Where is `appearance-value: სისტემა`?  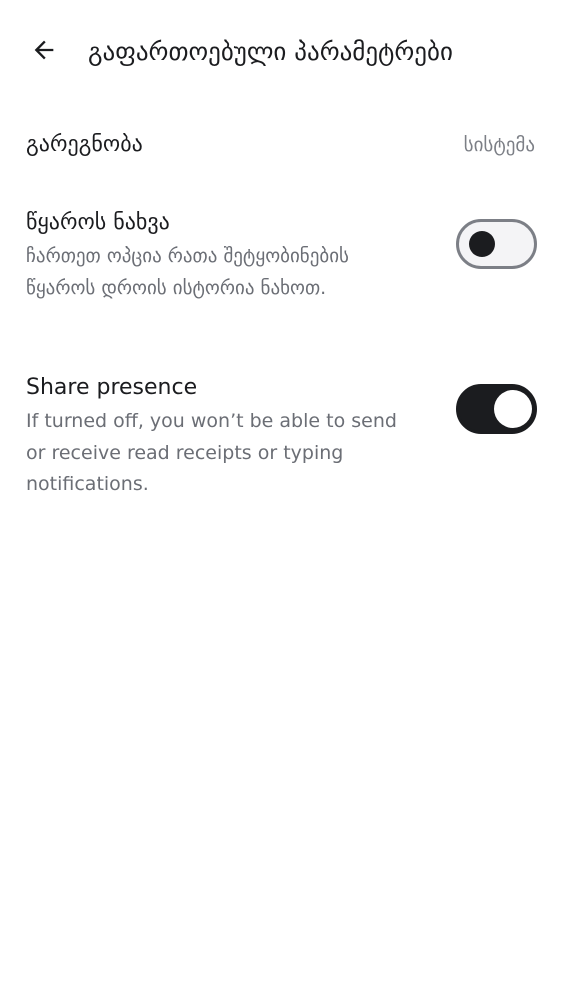 appearance-value: სისტემა is located at coordinates (499, 145).